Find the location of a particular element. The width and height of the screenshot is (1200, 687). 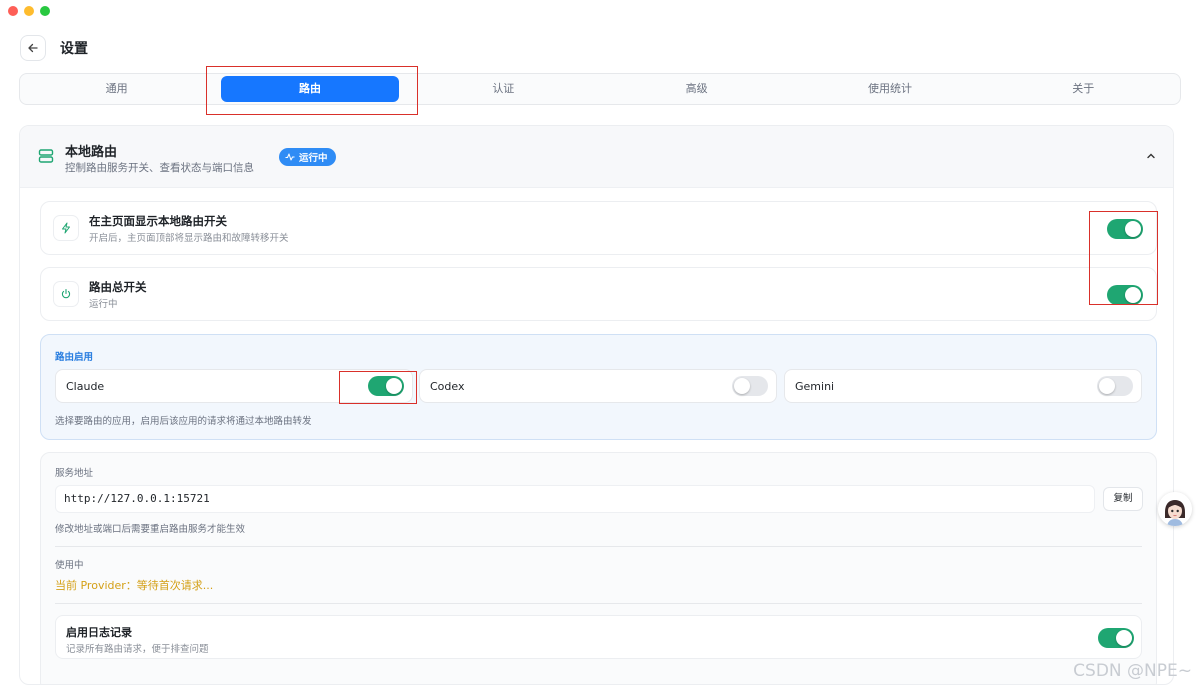

status-badge-label: 运行中 is located at coordinates (313, 158).